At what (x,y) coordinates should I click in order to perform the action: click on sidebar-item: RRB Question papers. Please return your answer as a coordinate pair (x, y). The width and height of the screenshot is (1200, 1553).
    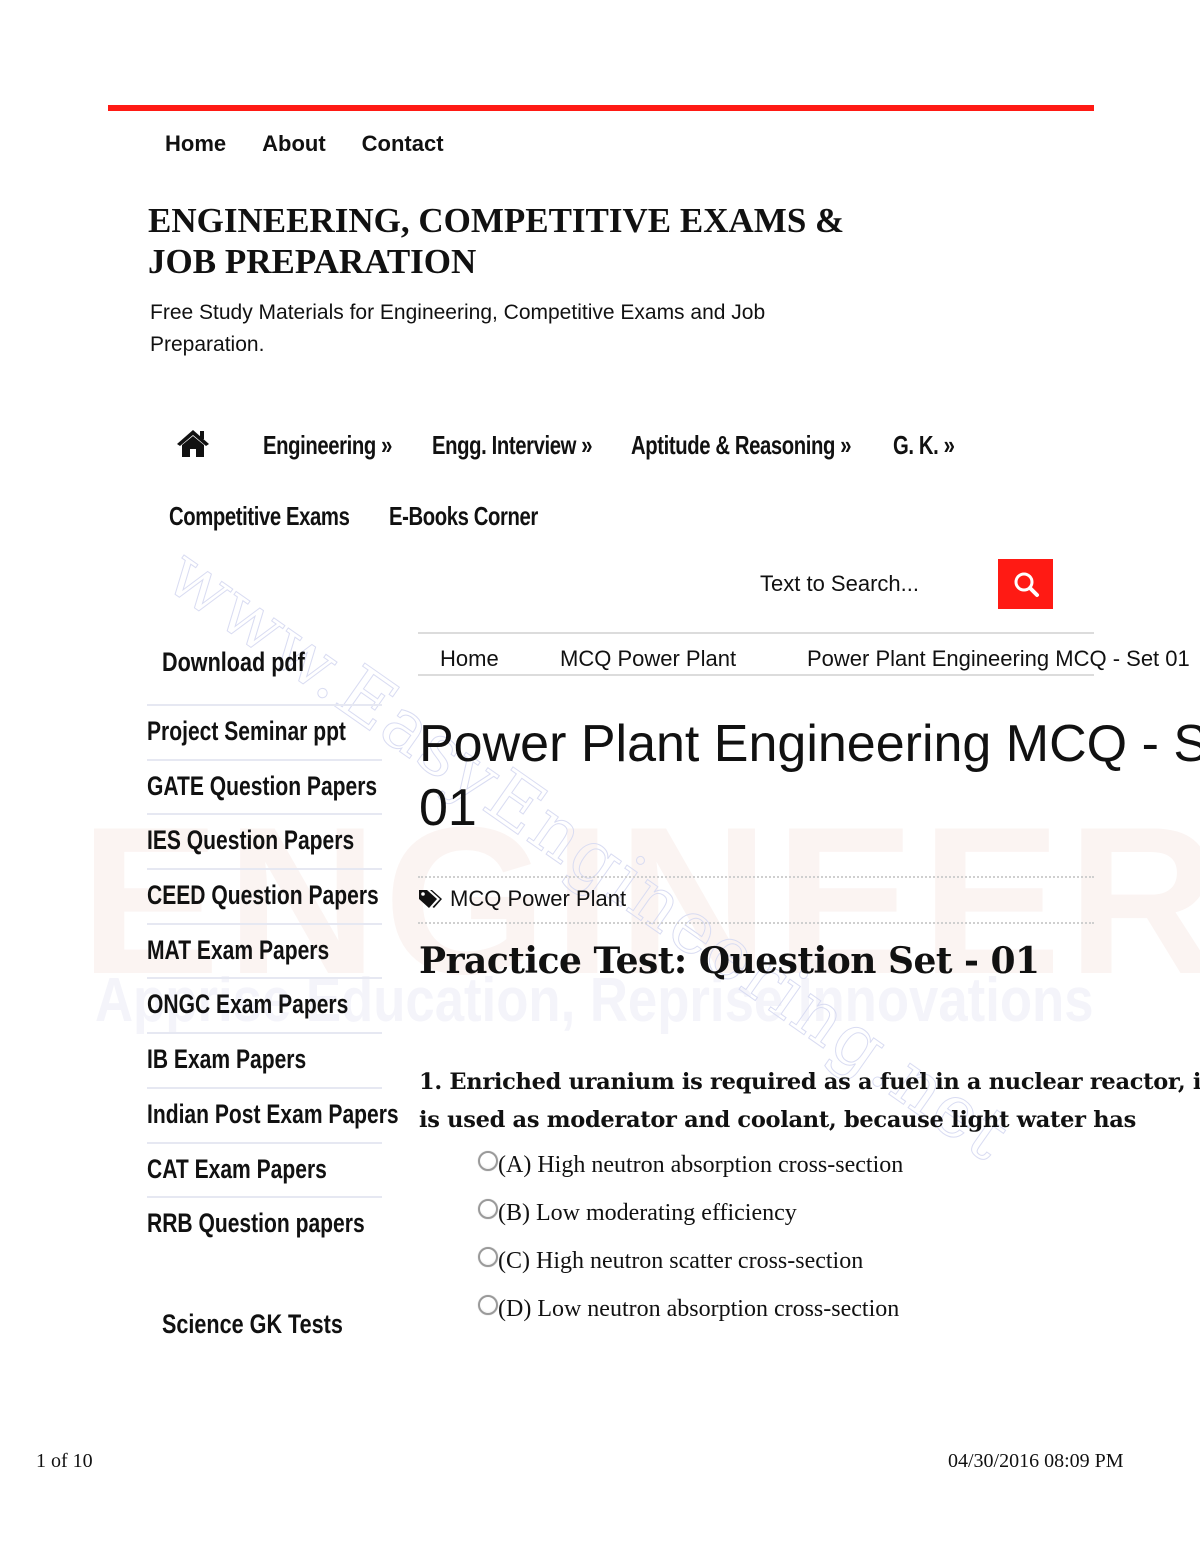
    Looking at the image, I should click on (264, 1223).